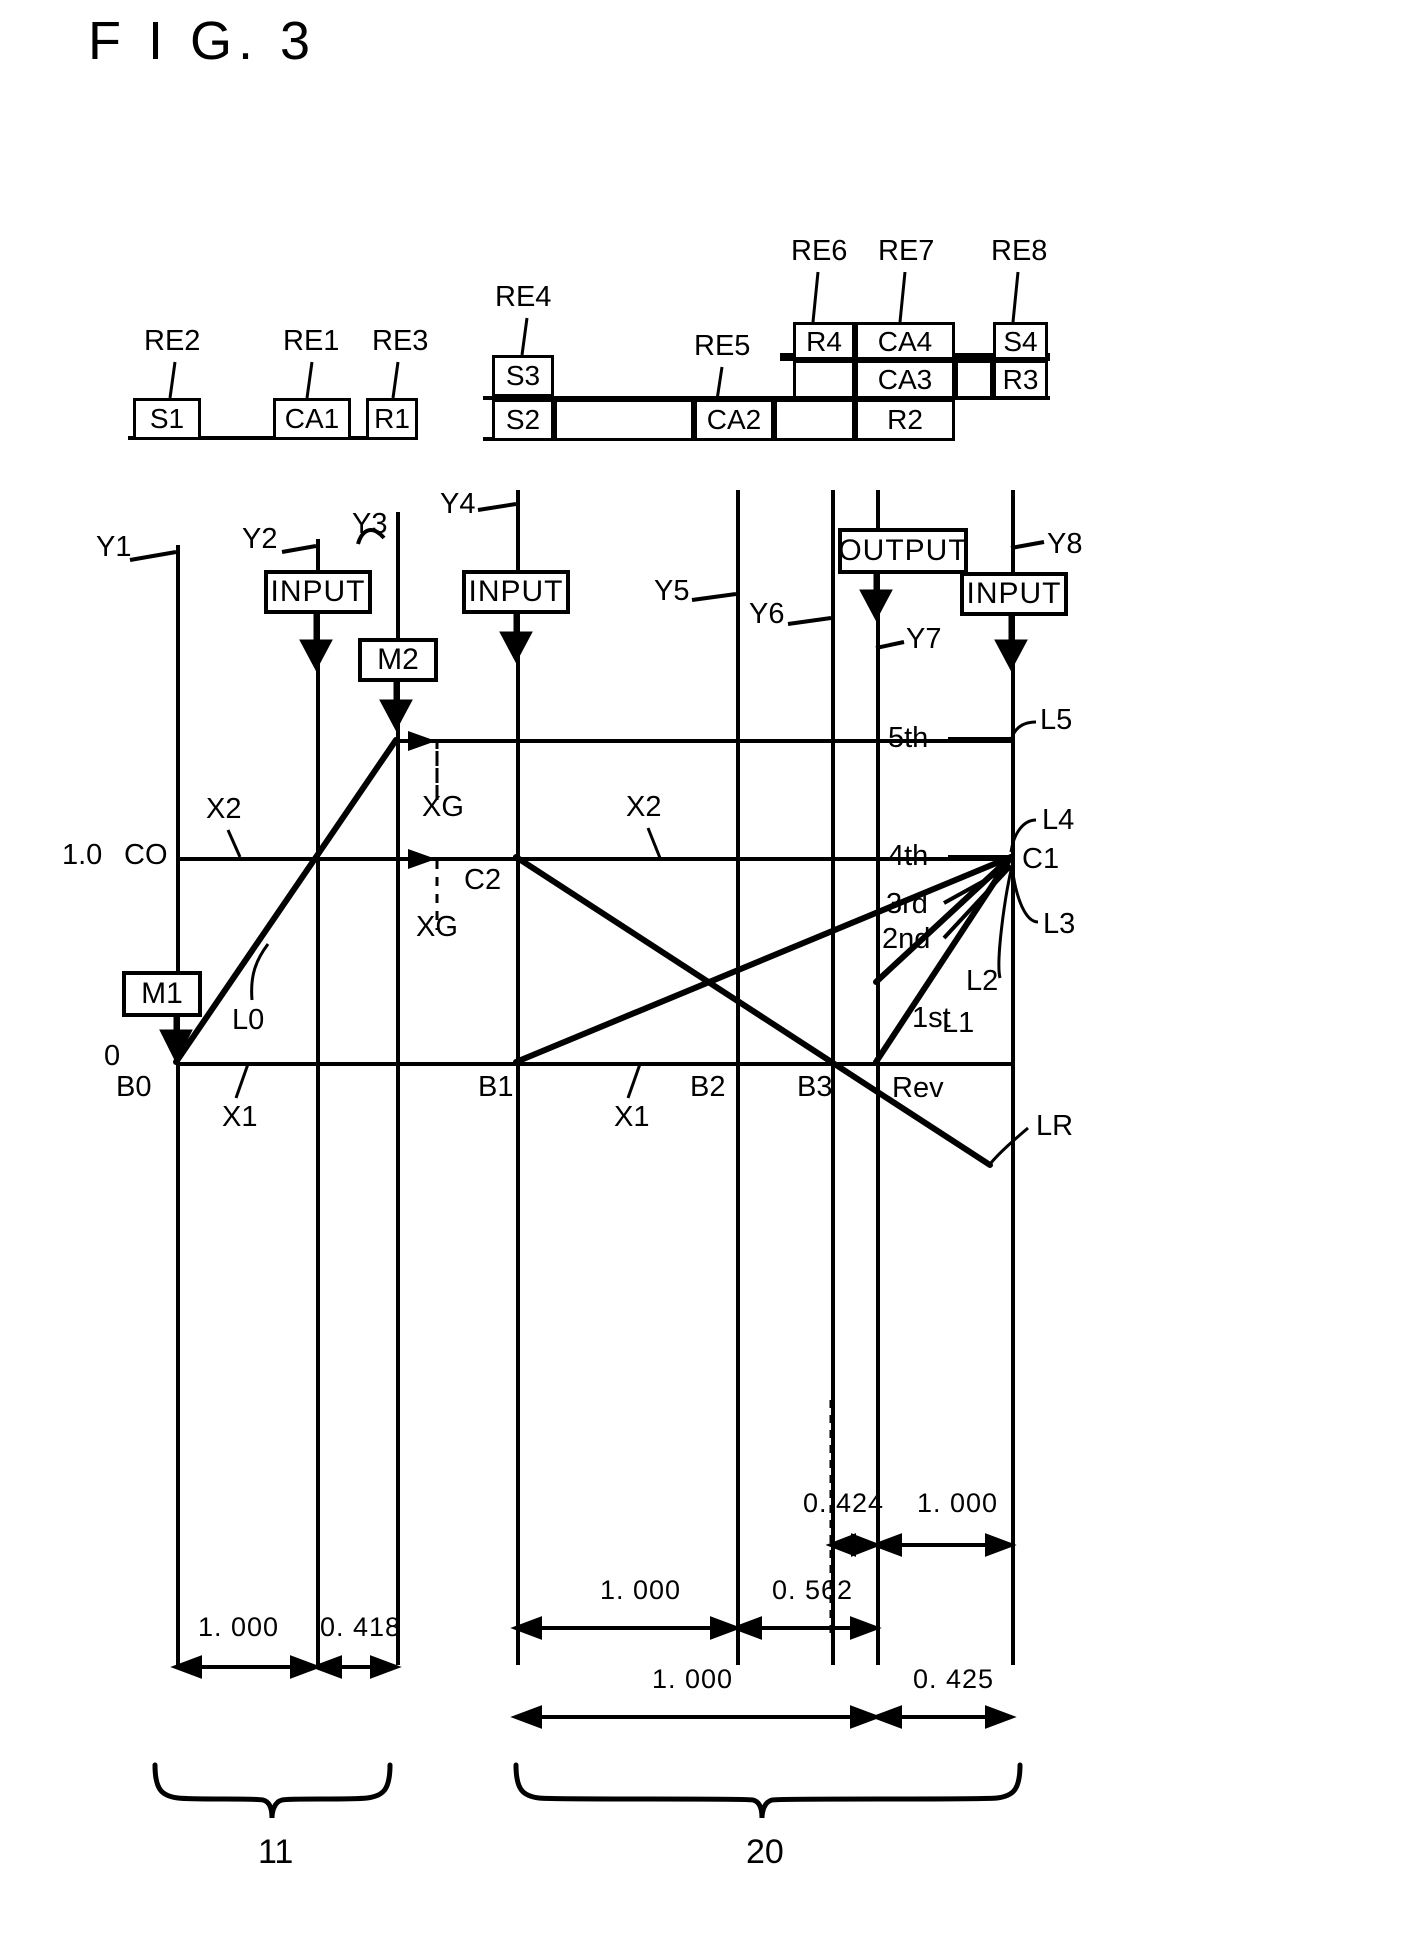 This screenshot has height=1957, width=1418. Describe the element at coordinates (276, 1852) in the screenshot. I see `unit-number-left: 11` at that location.